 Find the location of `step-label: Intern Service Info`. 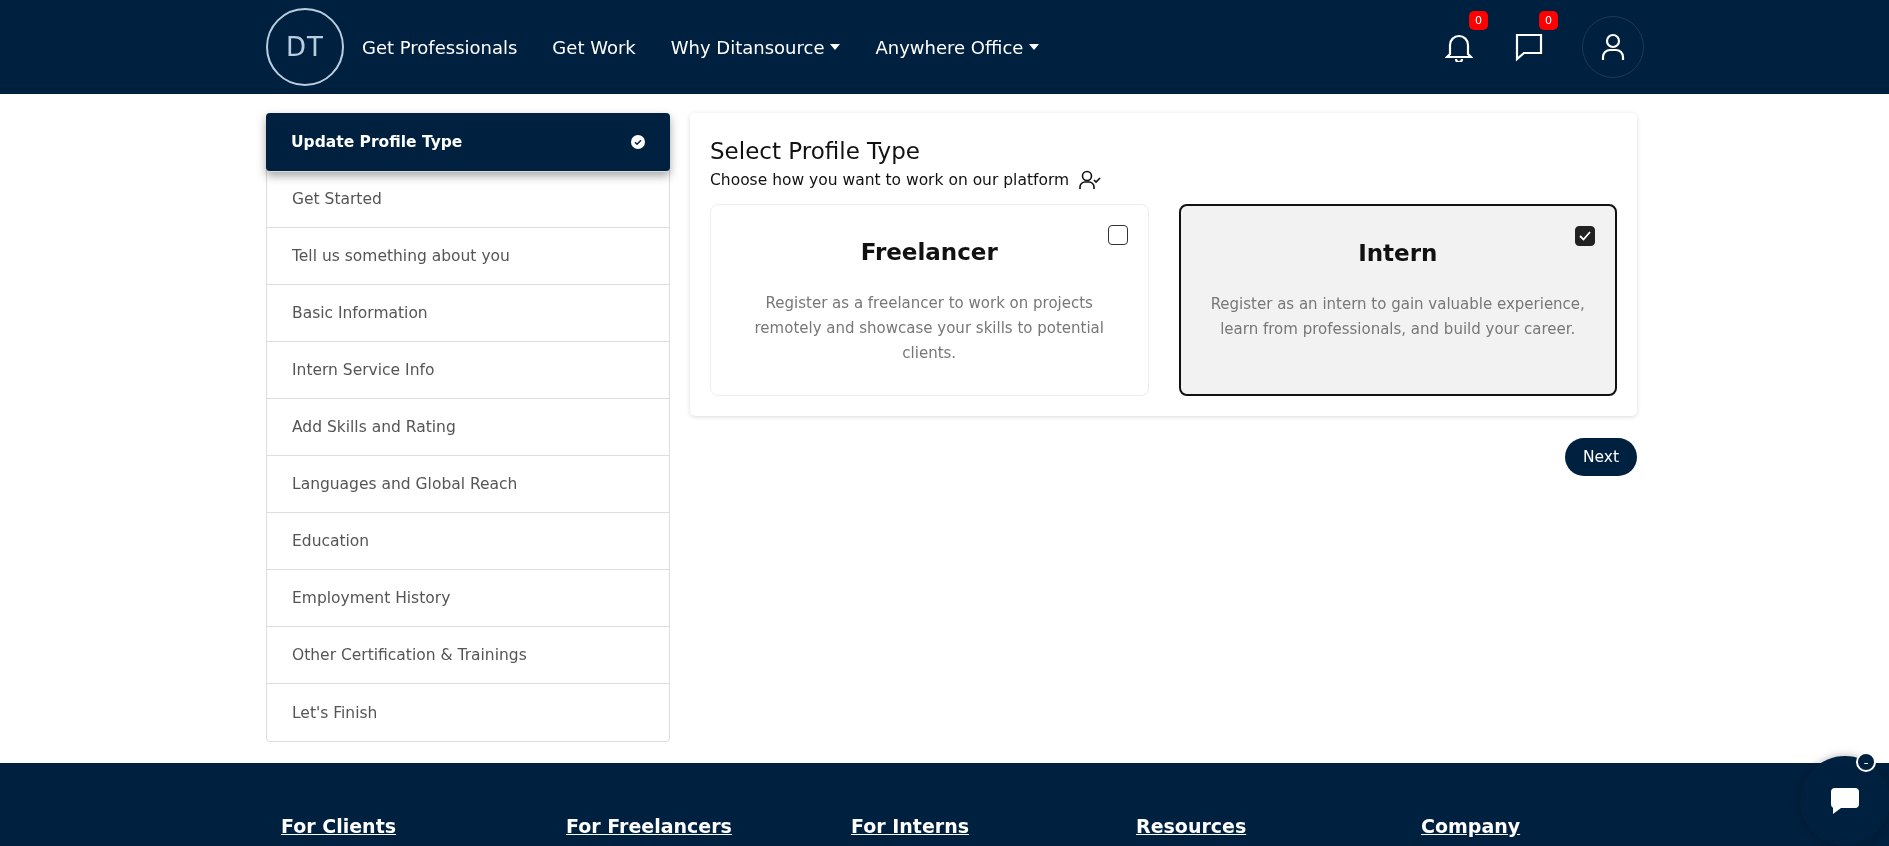

step-label: Intern Service Info is located at coordinates (363, 370).